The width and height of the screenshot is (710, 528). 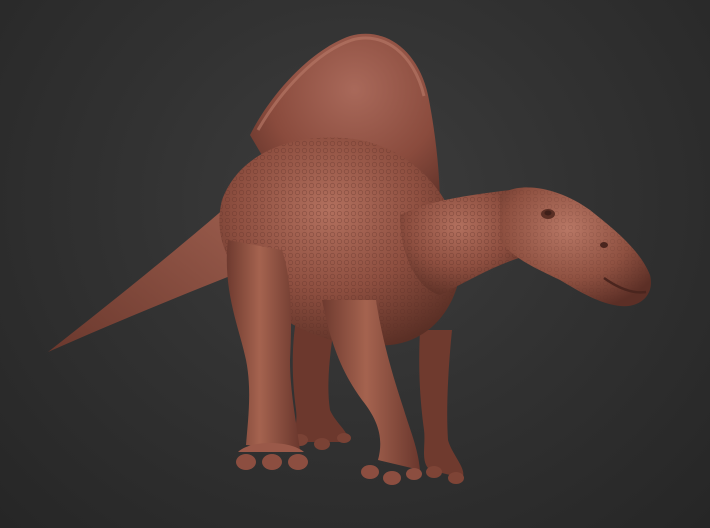 I want to click on nostril, so click(x=604, y=245).